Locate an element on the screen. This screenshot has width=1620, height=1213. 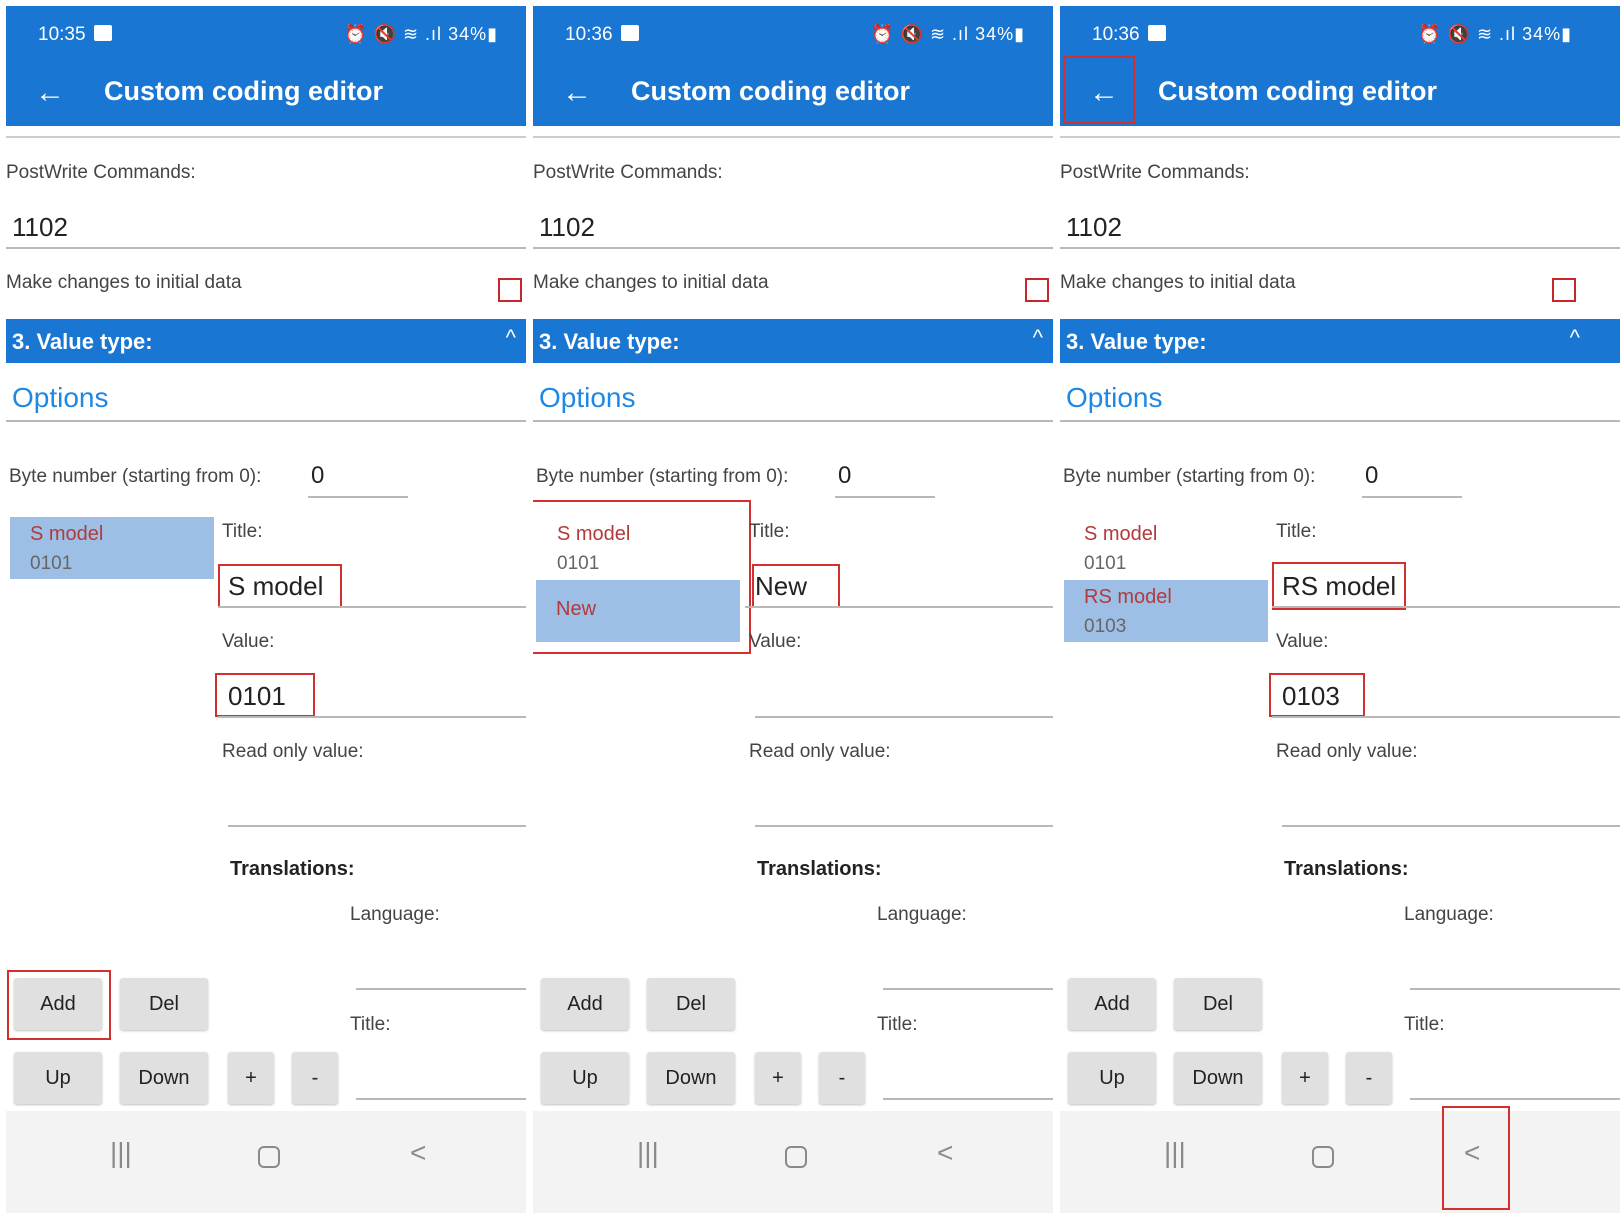
value-label: Value: is located at coordinates (1302, 641).